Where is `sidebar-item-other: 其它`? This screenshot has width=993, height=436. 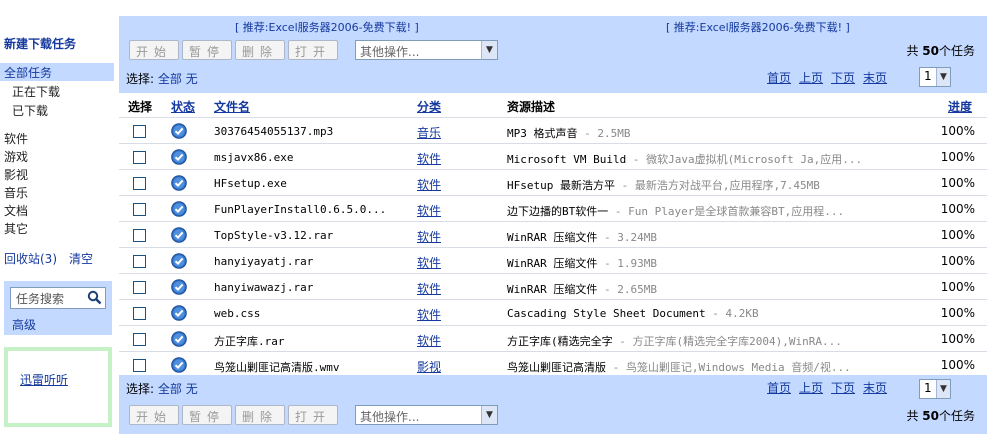 sidebar-item-other: 其它 is located at coordinates (16, 228).